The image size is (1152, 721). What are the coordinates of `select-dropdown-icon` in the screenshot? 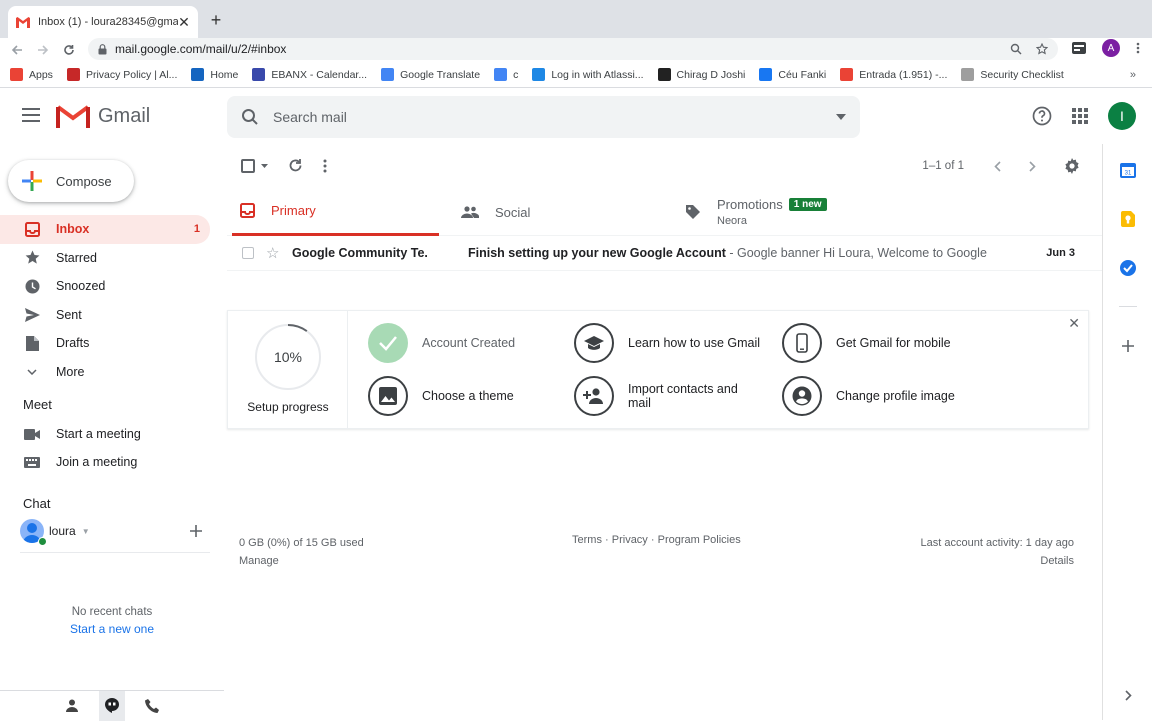 It's located at (264, 165).